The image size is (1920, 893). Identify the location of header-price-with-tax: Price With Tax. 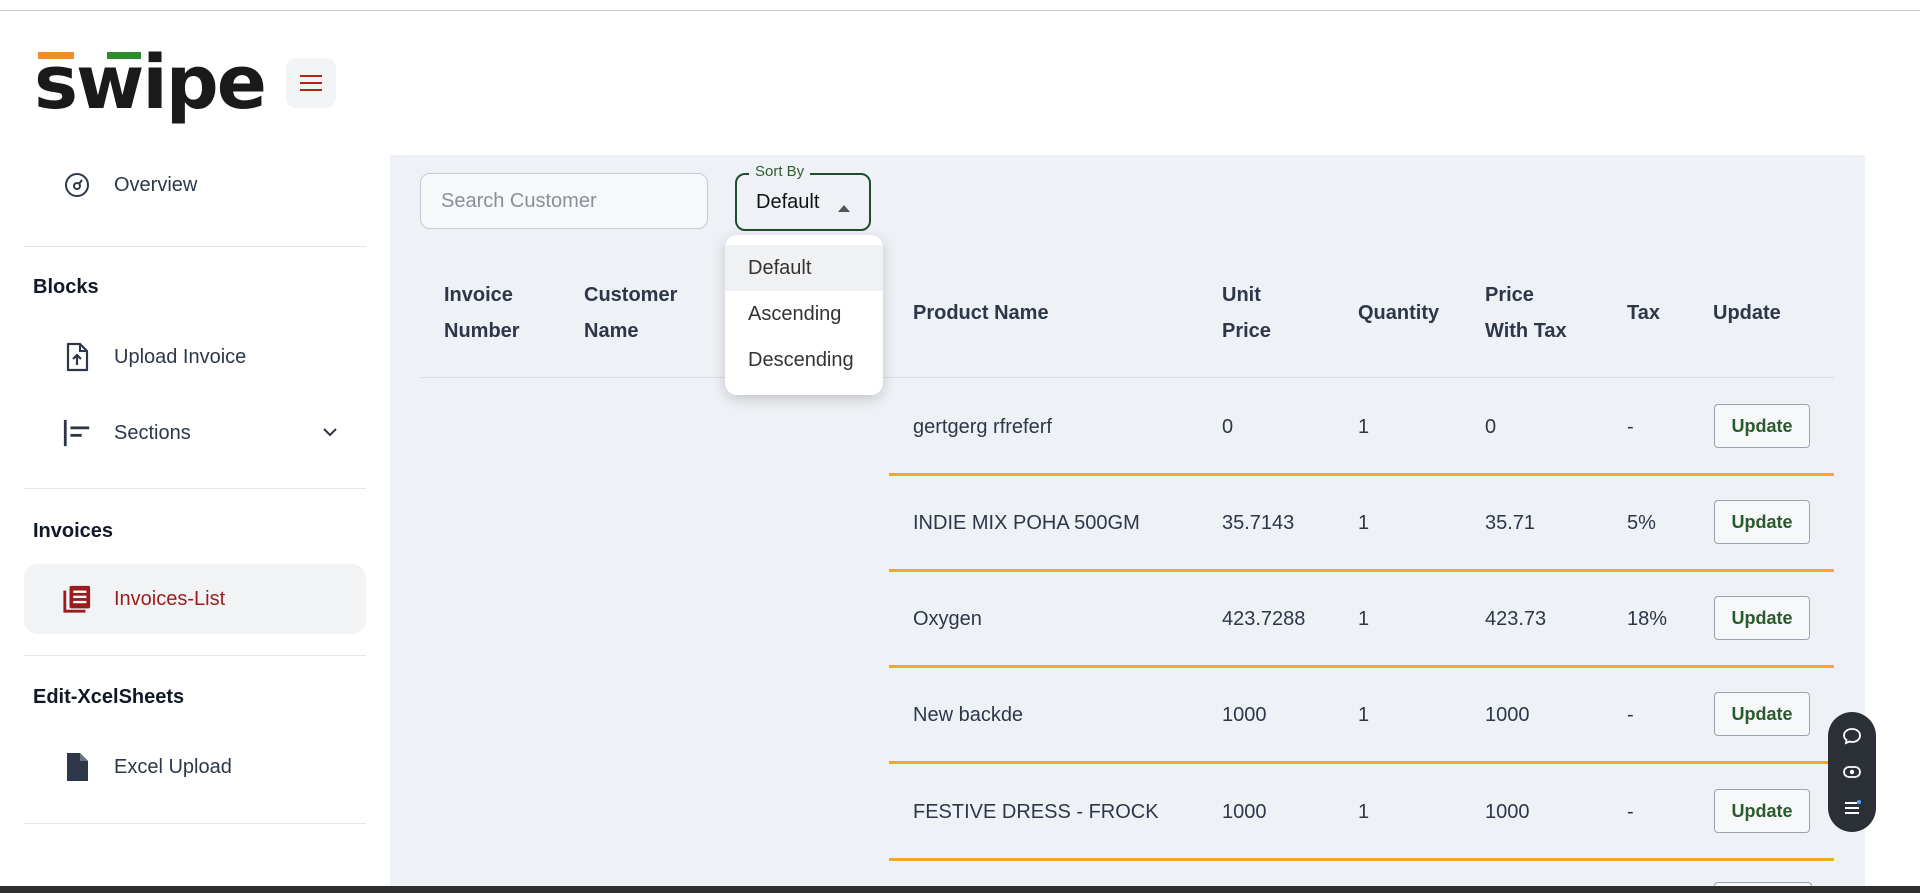
(1526, 313).